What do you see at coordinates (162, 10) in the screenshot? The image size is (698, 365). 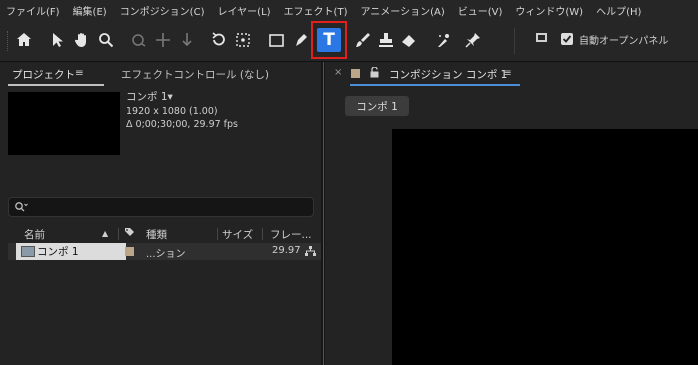 I see `menu-composition: コンポジション(C)` at bounding box center [162, 10].